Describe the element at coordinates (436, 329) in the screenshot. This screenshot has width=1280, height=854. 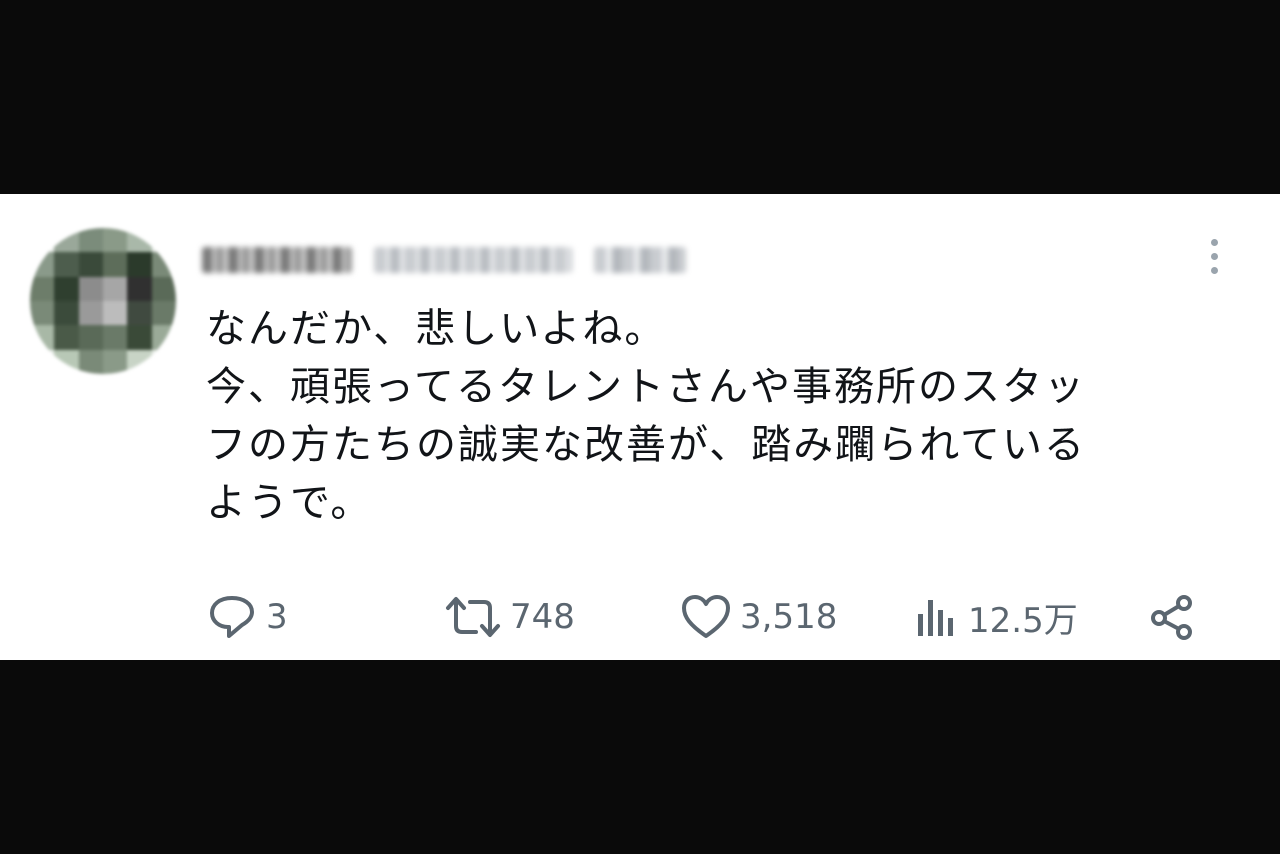
I see `tweet-text-line: なんだか、悲しいよね。` at that location.